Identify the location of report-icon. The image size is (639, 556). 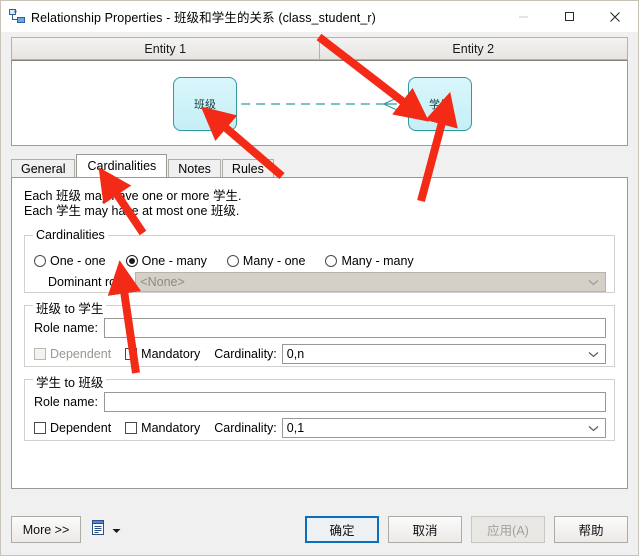
(98, 529).